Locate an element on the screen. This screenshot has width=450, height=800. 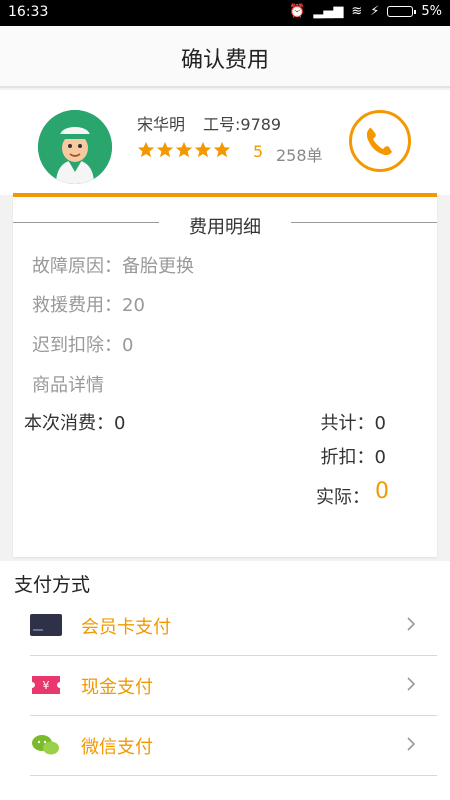
late-deduction: 迟到扣除：0 is located at coordinates (83, 345).